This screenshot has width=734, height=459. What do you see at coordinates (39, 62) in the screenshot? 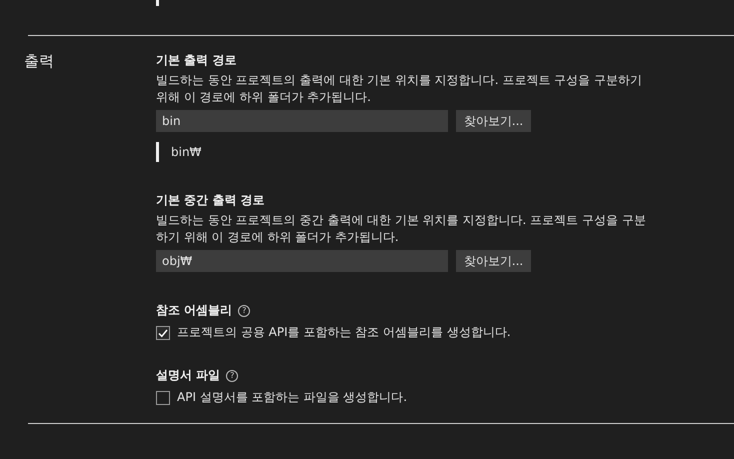
I see `section-title: 출력` at bounding box center [39, 62].